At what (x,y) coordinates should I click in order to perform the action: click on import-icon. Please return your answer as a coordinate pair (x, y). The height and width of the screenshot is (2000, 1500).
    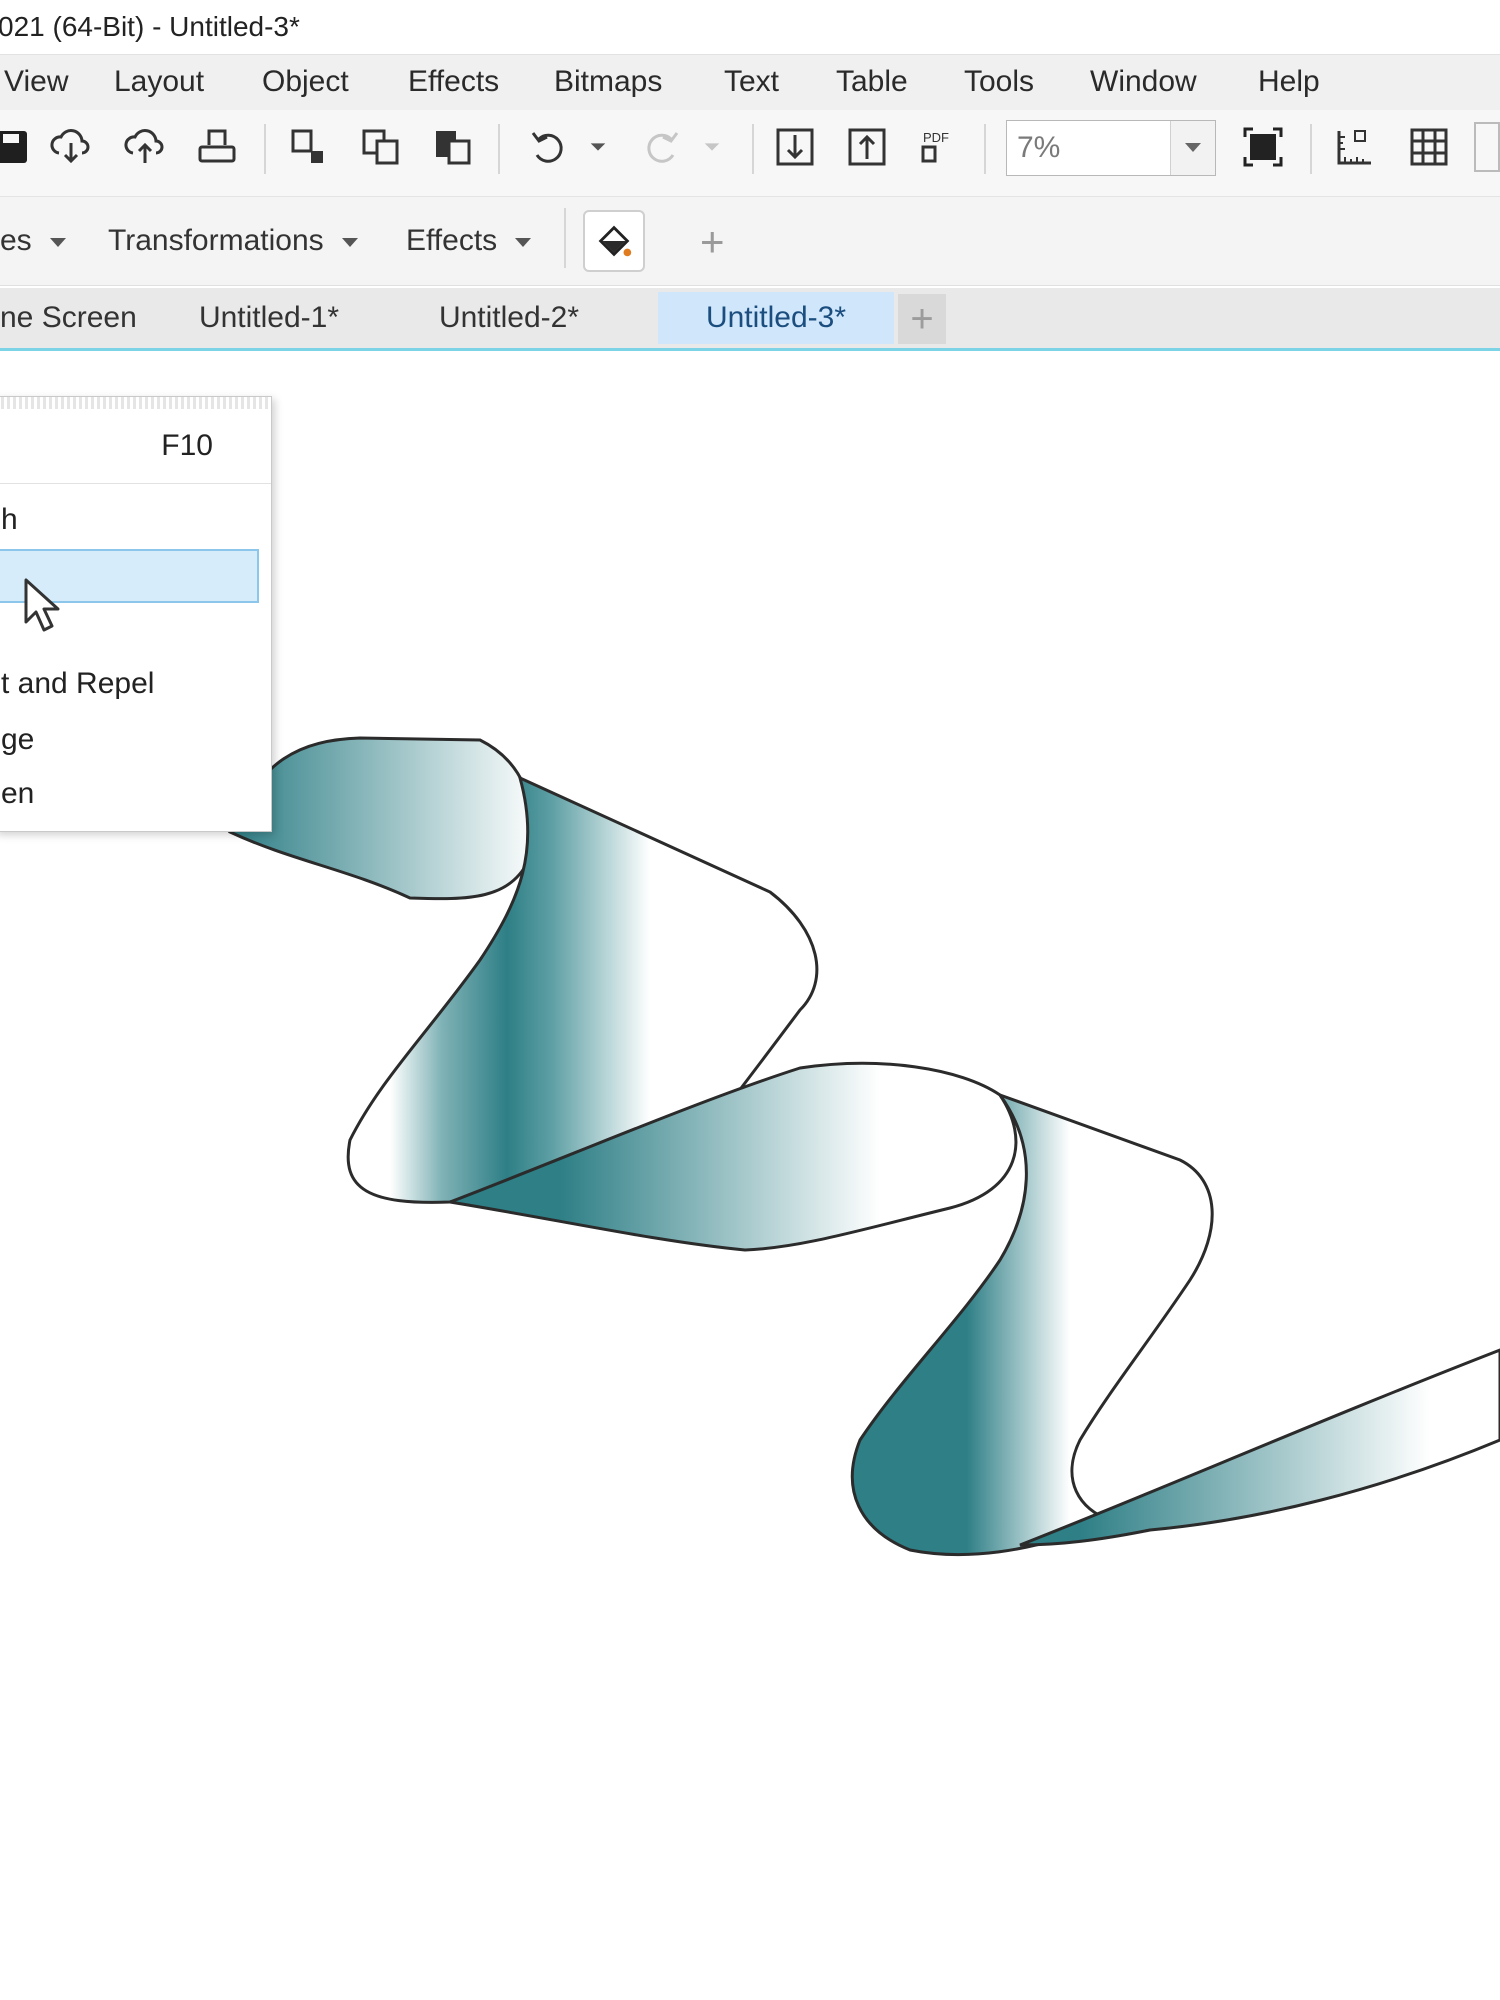
    Looking at the image, I should click on (795, 147).